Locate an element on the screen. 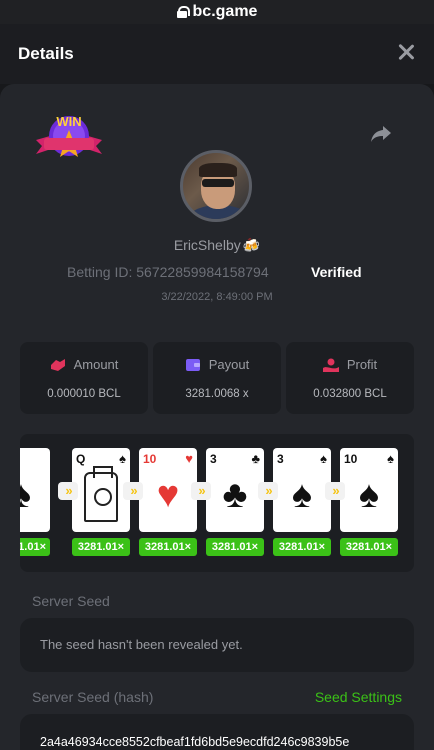  amount-icon is located at coordinates (57, 364).